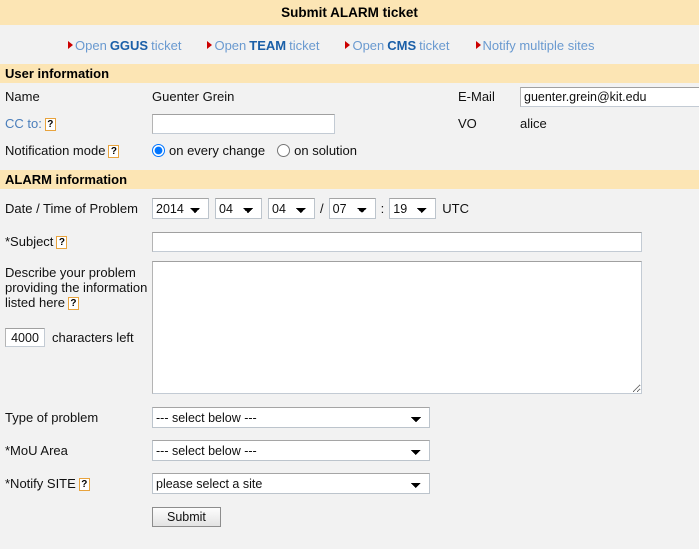 This screenshot has height=549, width=699. What do you see at coordinates (230, 45) in the screenshot?
I see `open-team-ticket-pre: Open` at bounding box center [230, 45].